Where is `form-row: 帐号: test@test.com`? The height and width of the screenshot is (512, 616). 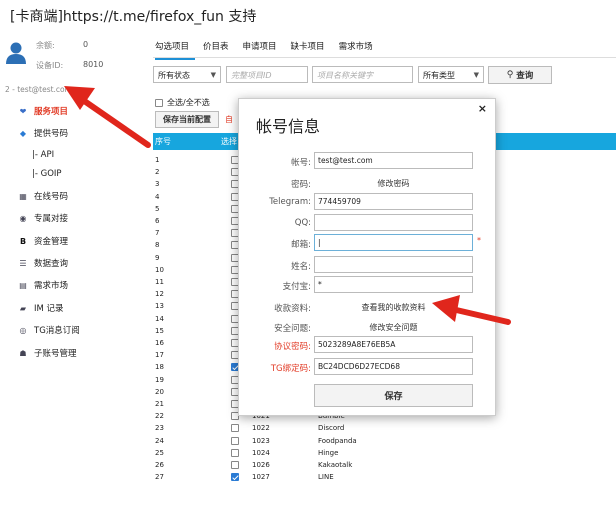 form-row: 帐号: test@test.com is located at coordinates (368, 161).